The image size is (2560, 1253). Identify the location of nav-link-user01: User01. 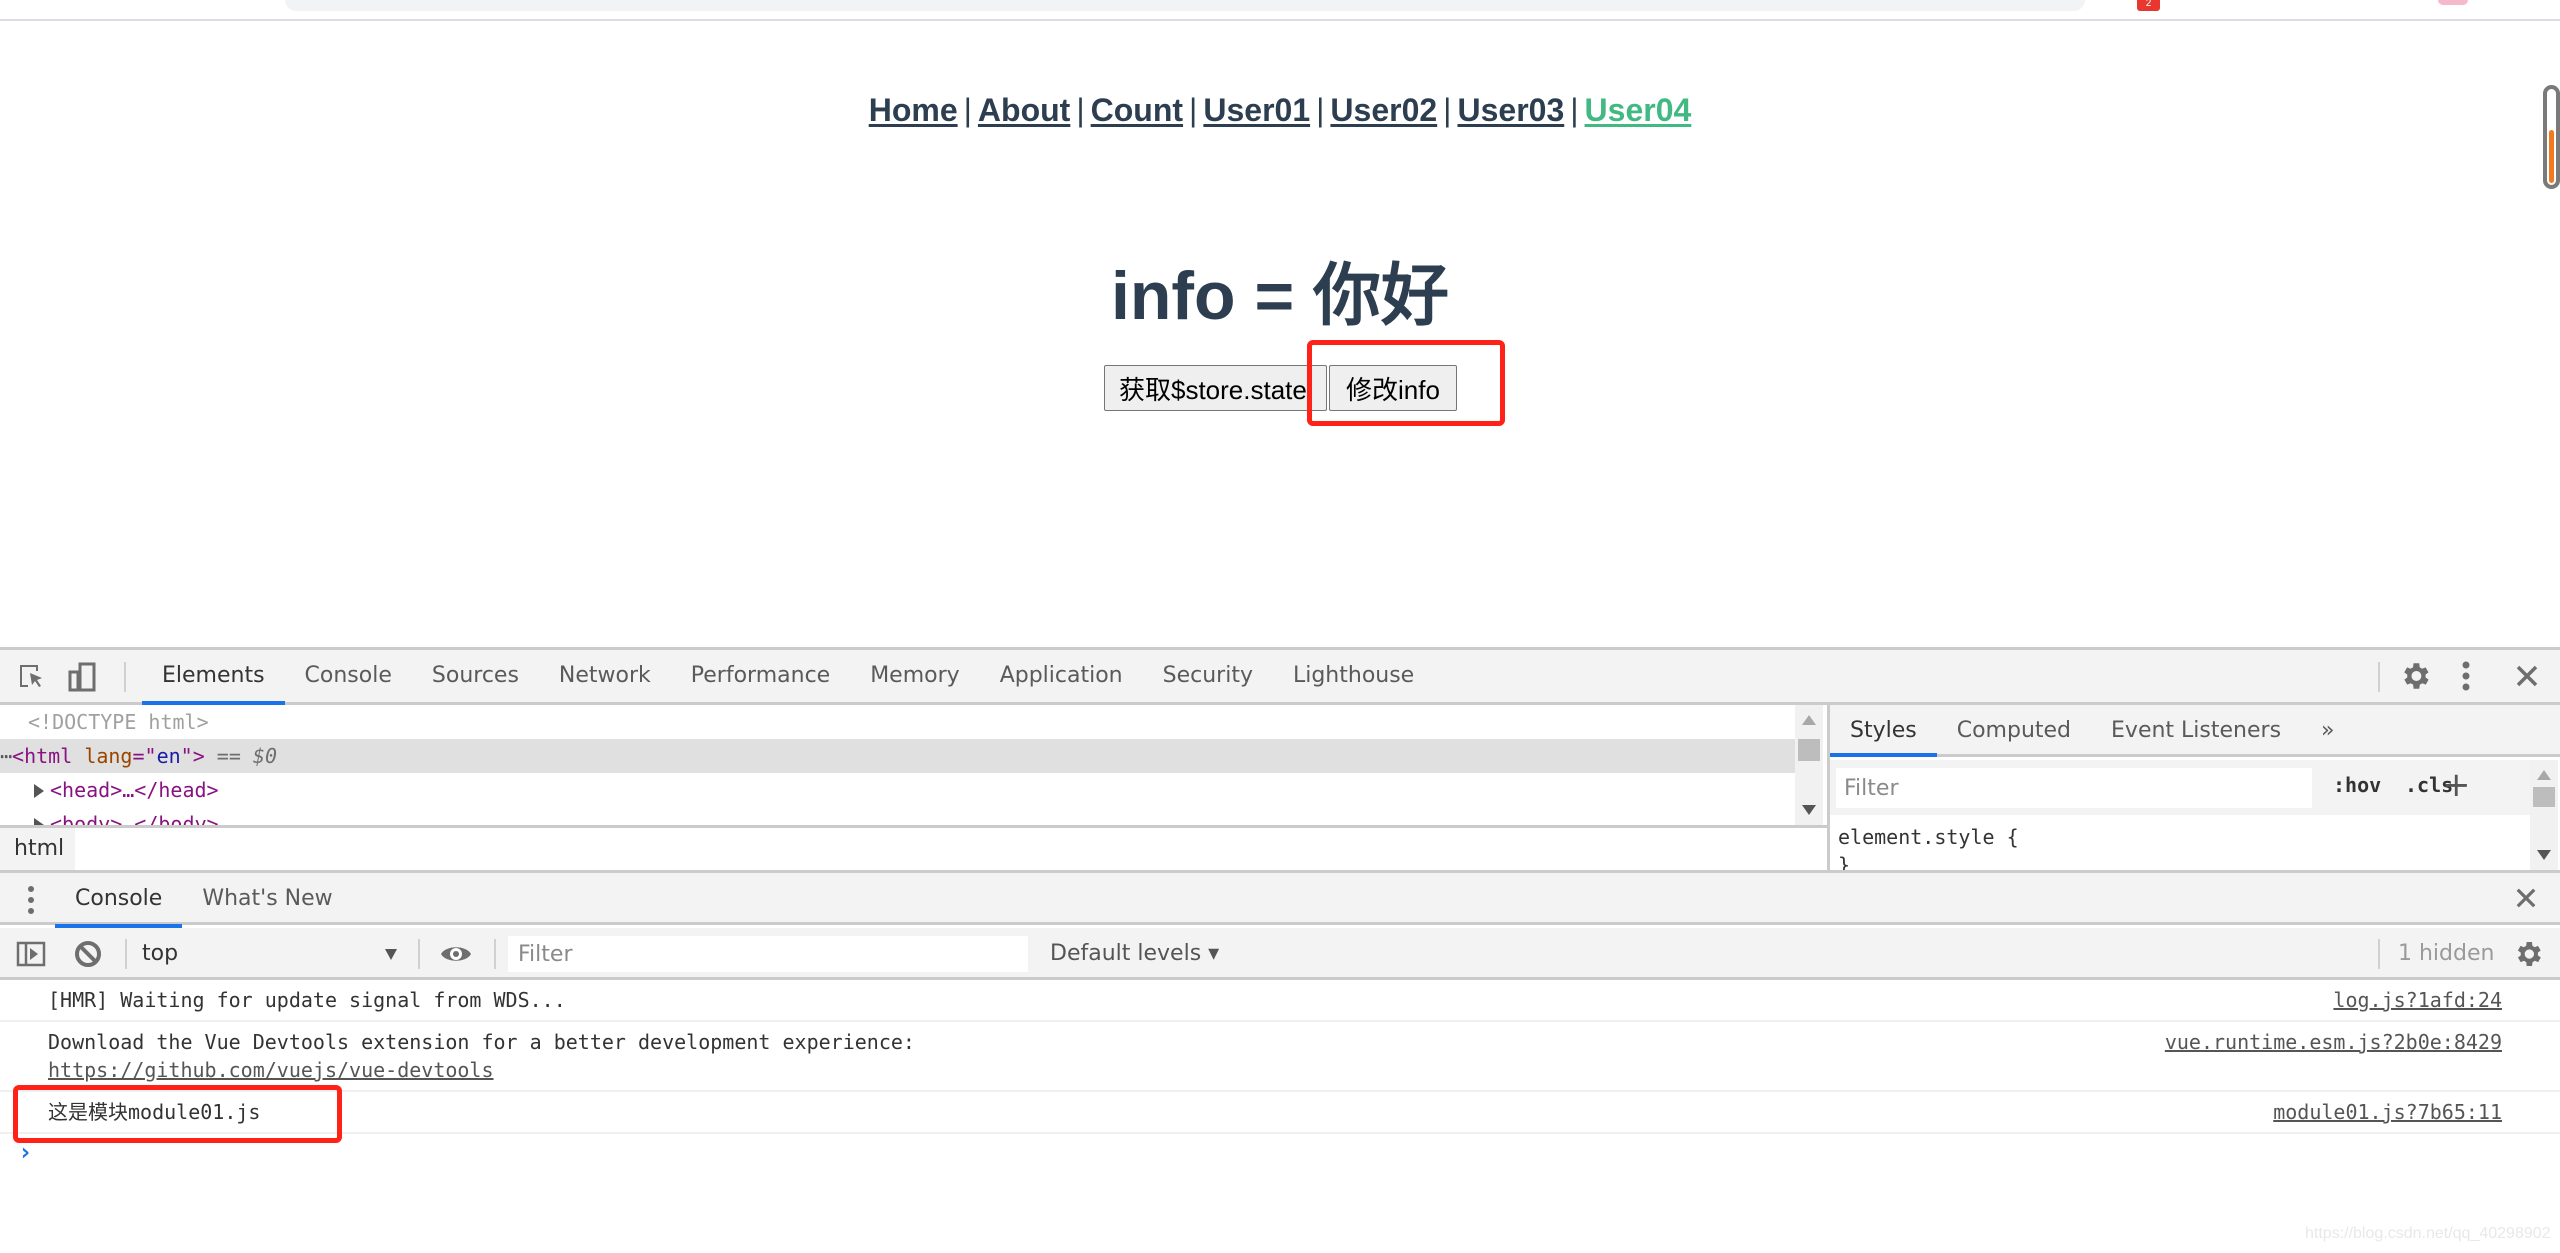
(1256, 110).